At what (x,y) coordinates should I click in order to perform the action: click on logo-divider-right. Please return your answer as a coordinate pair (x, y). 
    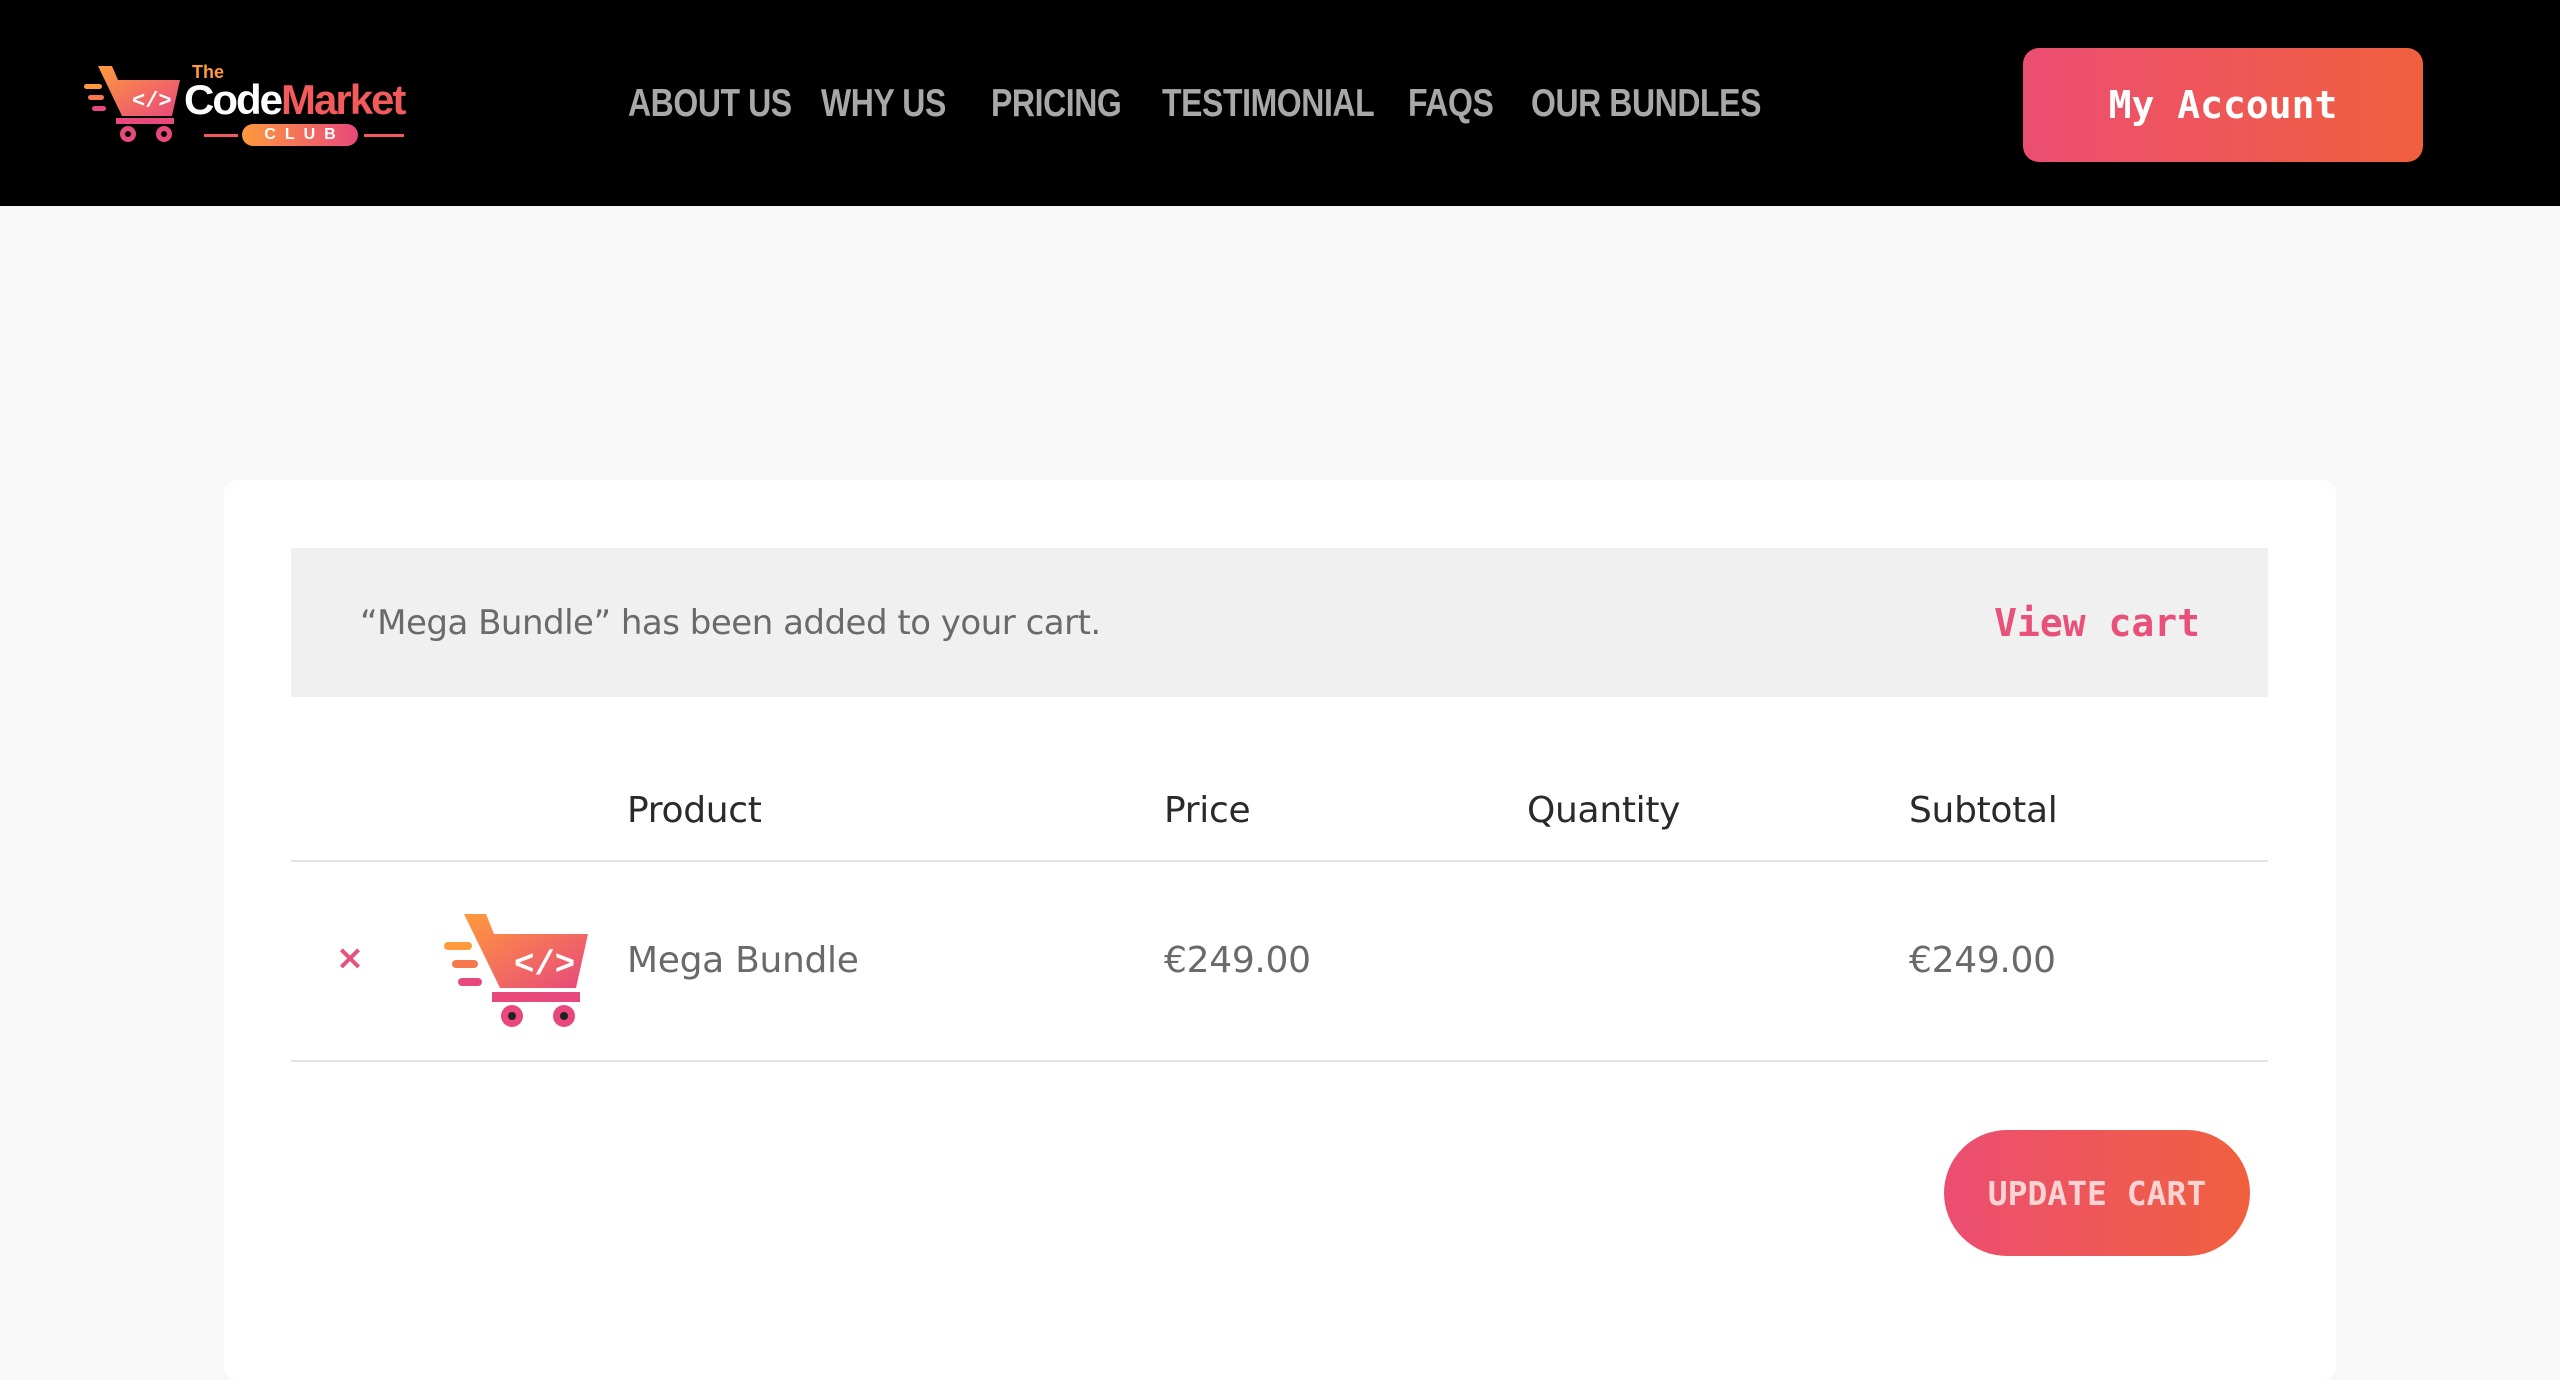
    Looking at the image, I should click on (384, 135).